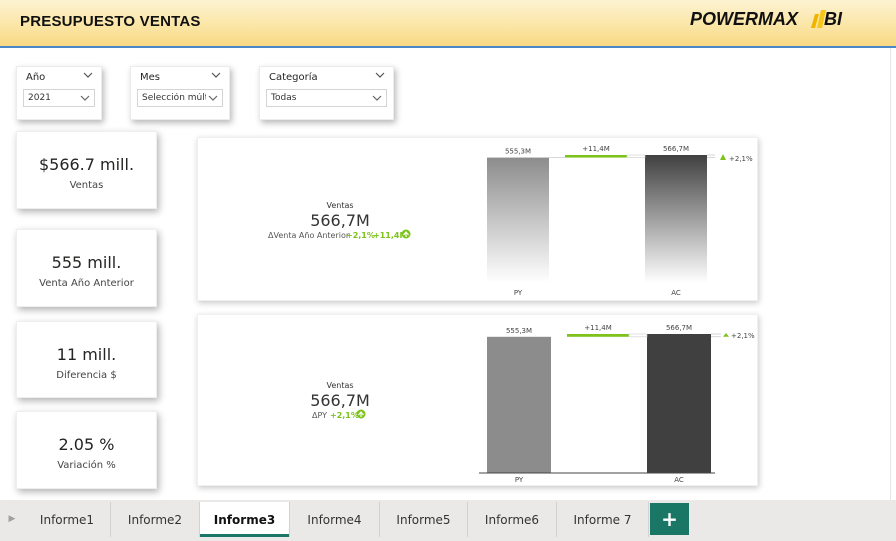  I want to click on kpi-card-venta-ano-anterior: 555 mill. Venta Año Anterior, so click(86, 268).